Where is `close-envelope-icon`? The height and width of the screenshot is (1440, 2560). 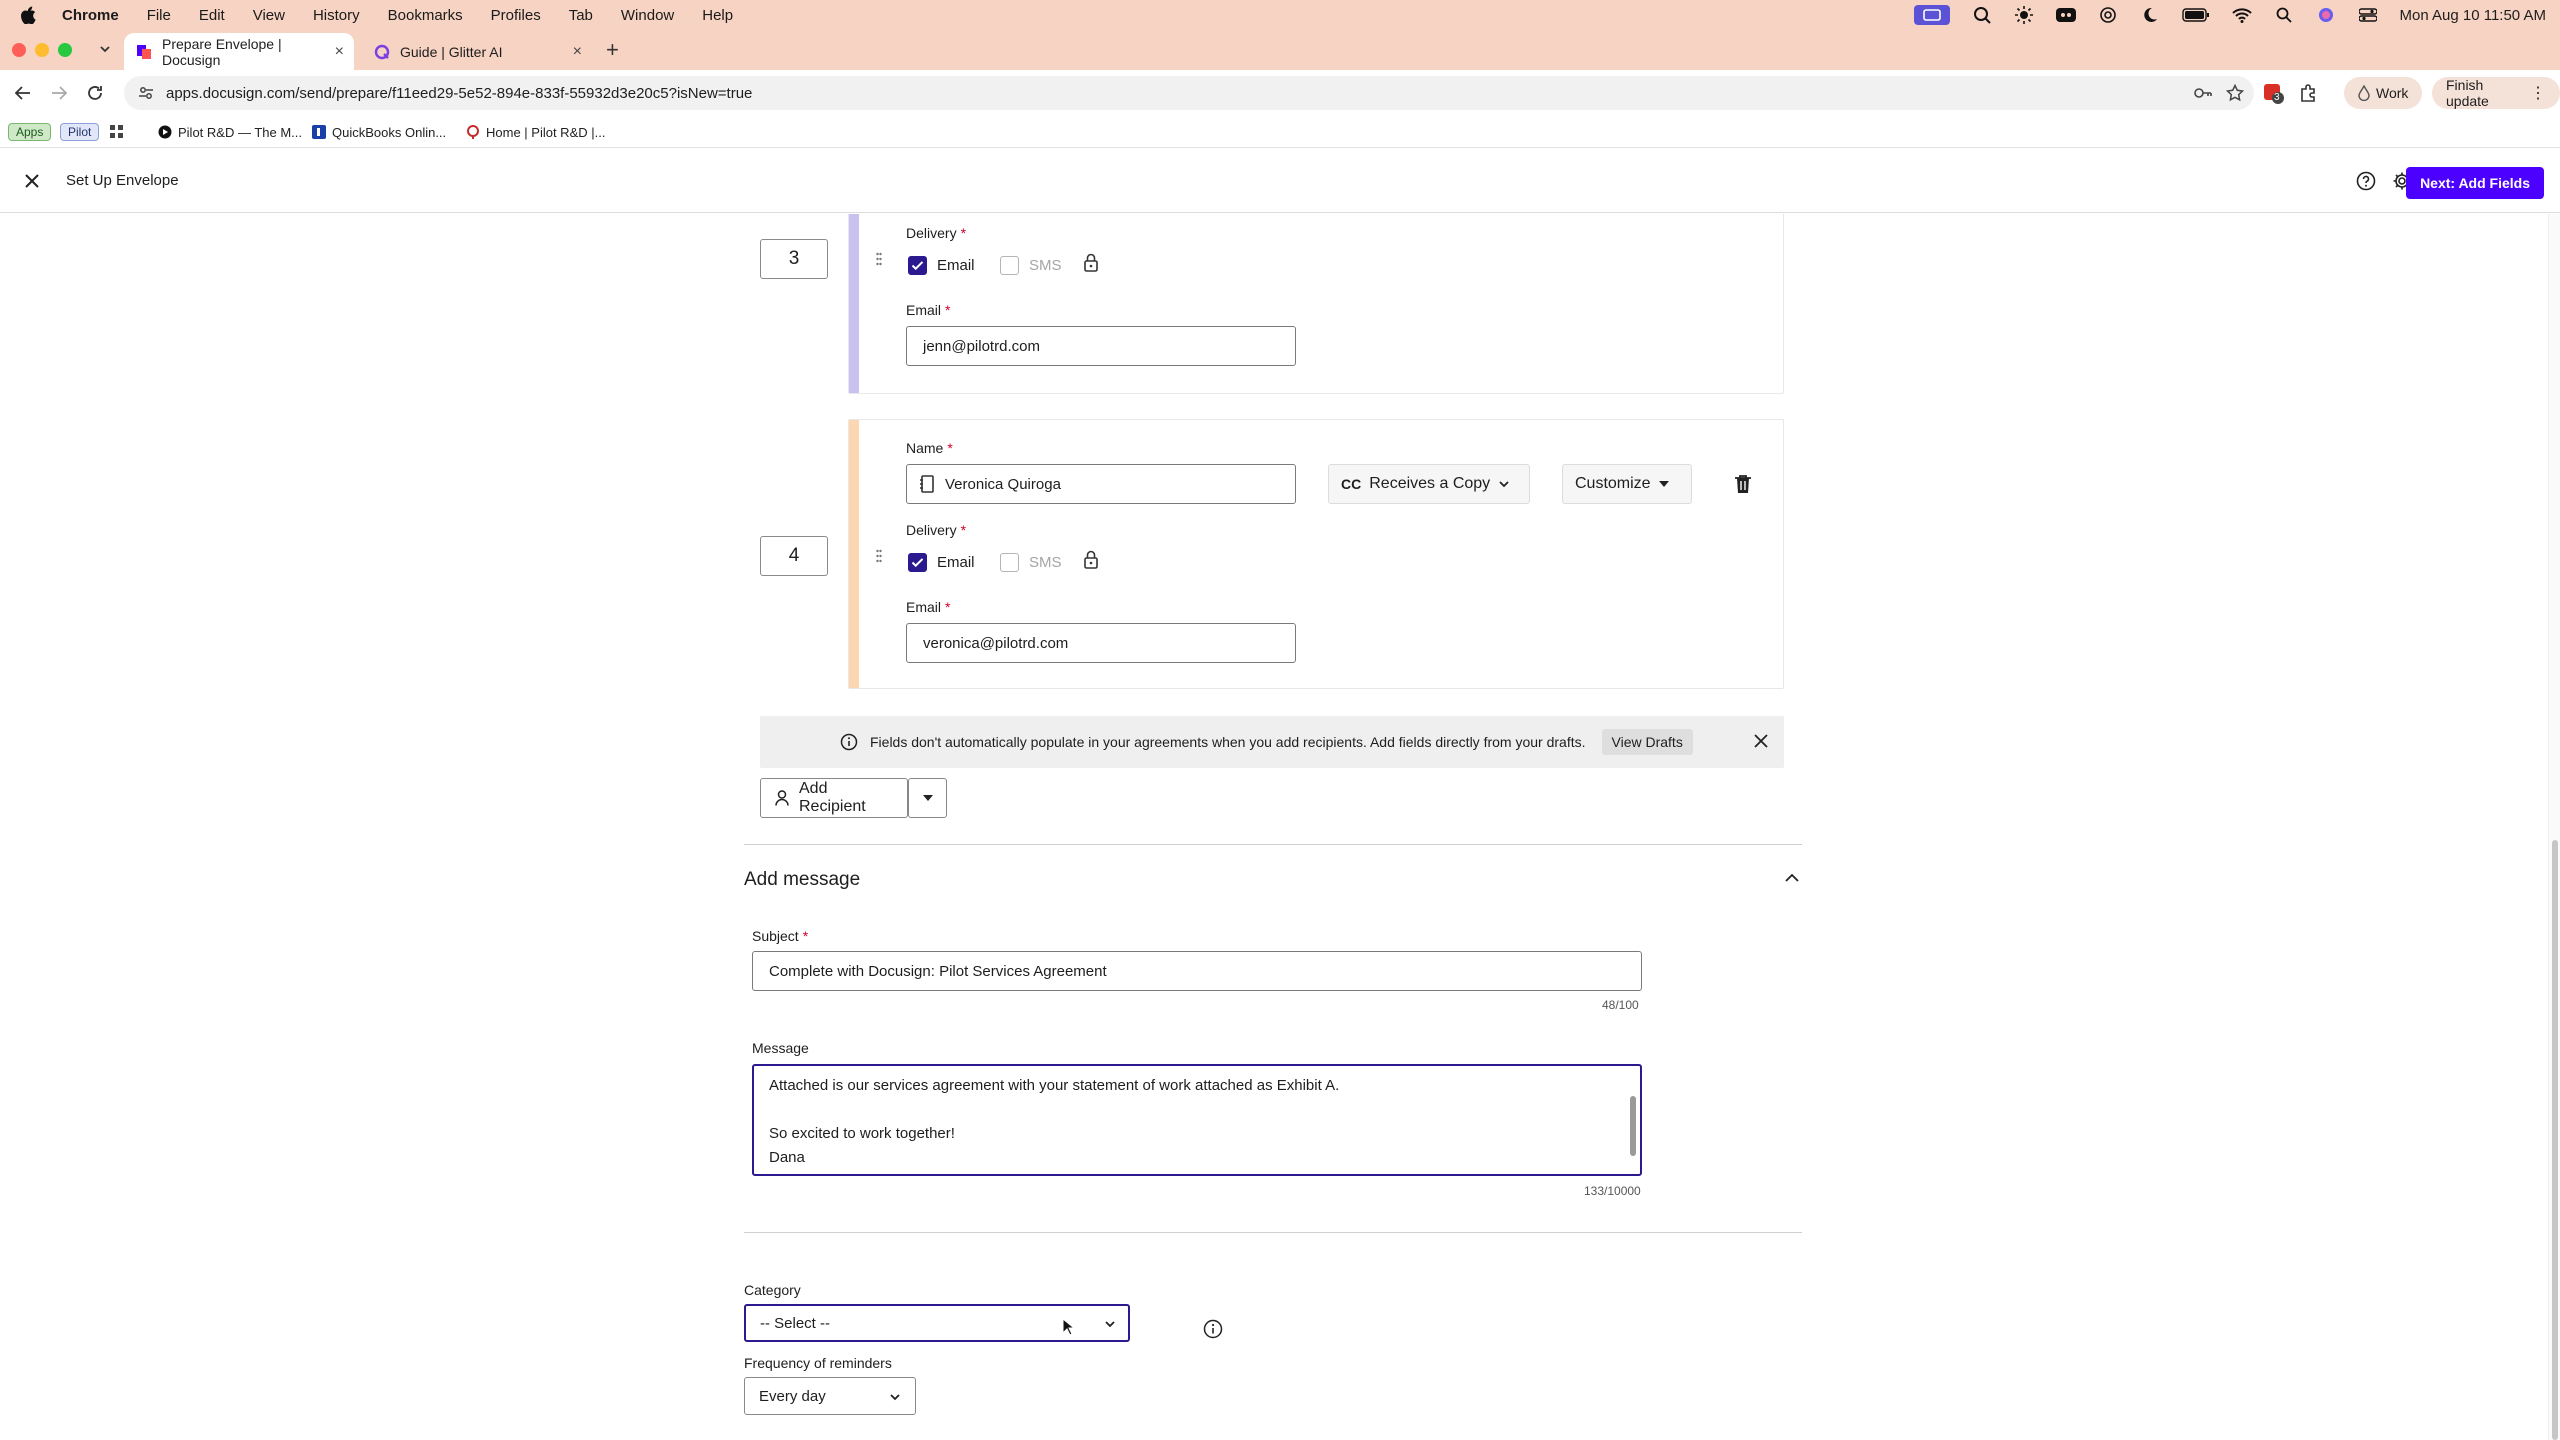
close-envelope-icon is located at coordinates (32, 181).